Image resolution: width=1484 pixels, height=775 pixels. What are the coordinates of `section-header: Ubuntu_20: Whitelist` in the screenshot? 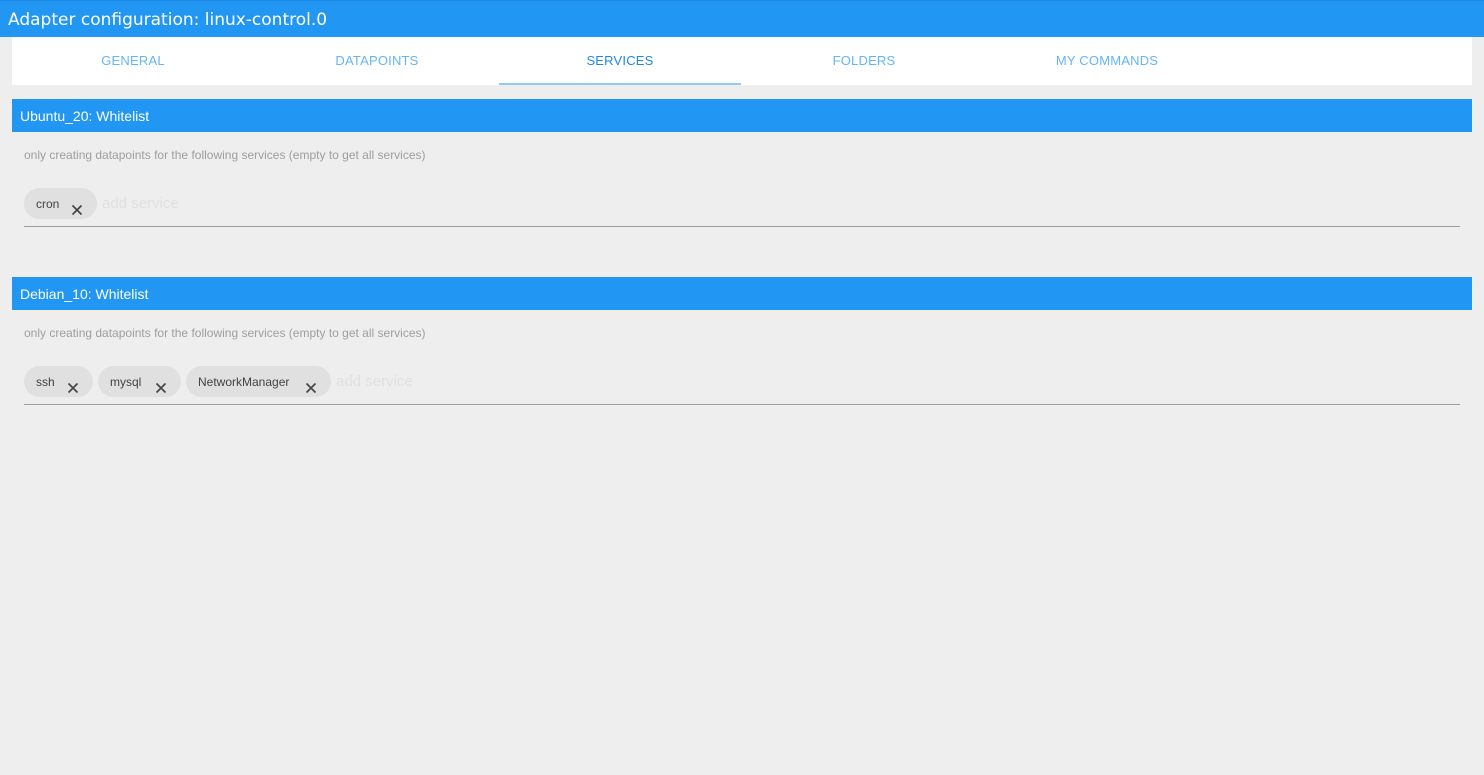 It's located at (742, 115).